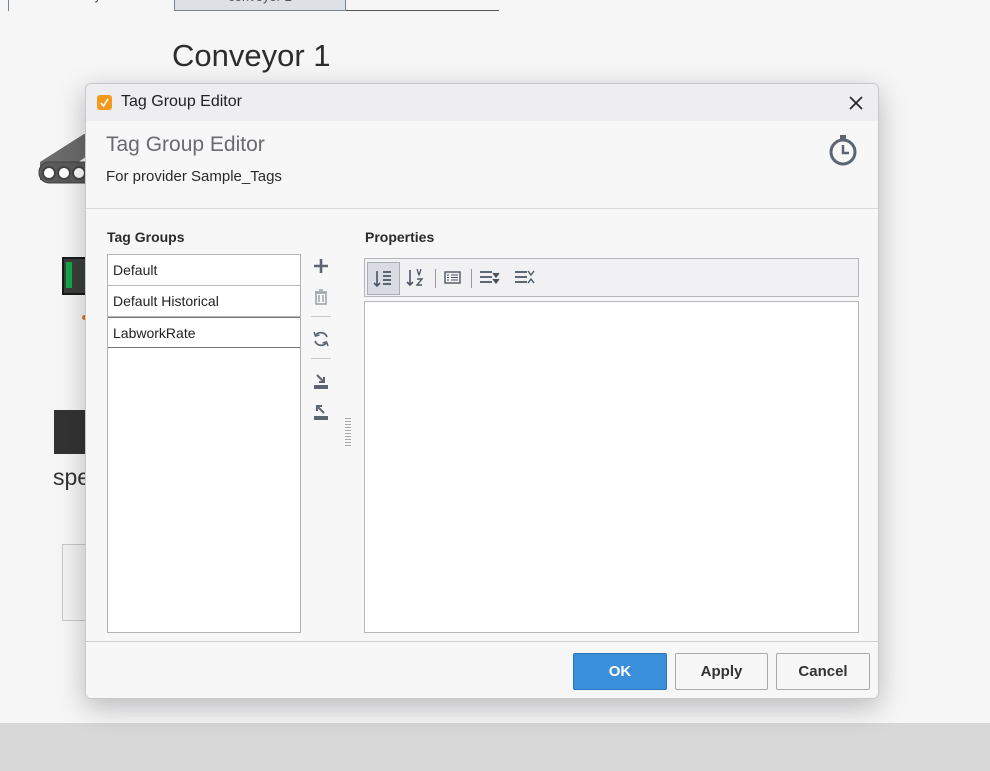 The height and width of the screenshot is (771, 990). I want to click on ok-button: OK, so click(620, 671).